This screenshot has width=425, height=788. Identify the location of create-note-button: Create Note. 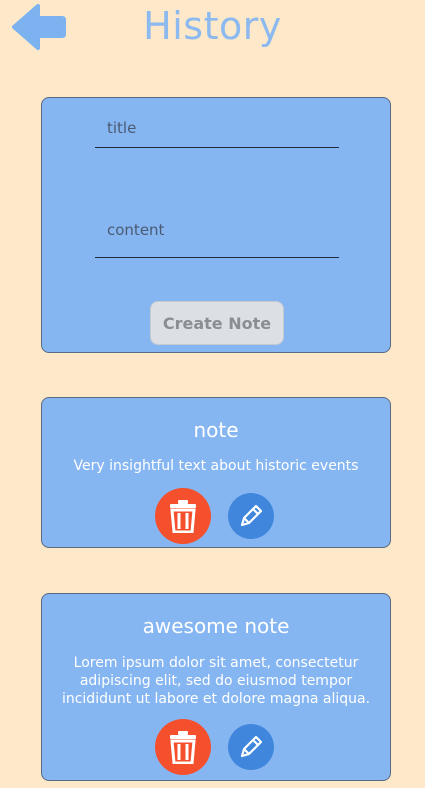
(217, 323).